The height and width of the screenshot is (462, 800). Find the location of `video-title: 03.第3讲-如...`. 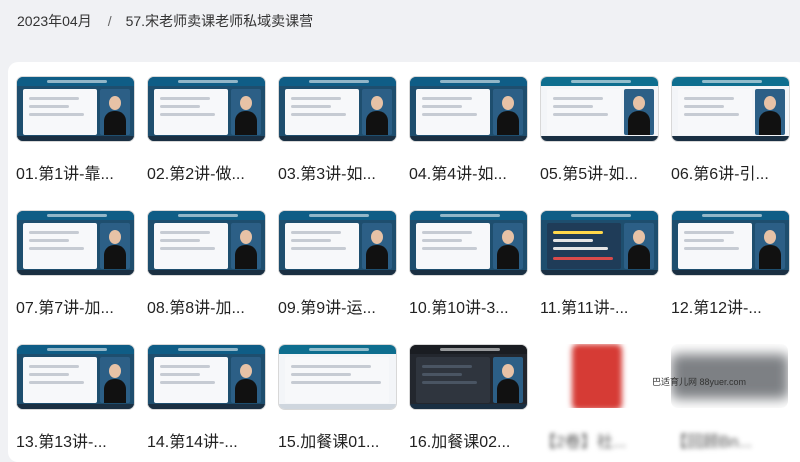

video-title: 03.第3讲-如... is located at coordinates (327, 174).